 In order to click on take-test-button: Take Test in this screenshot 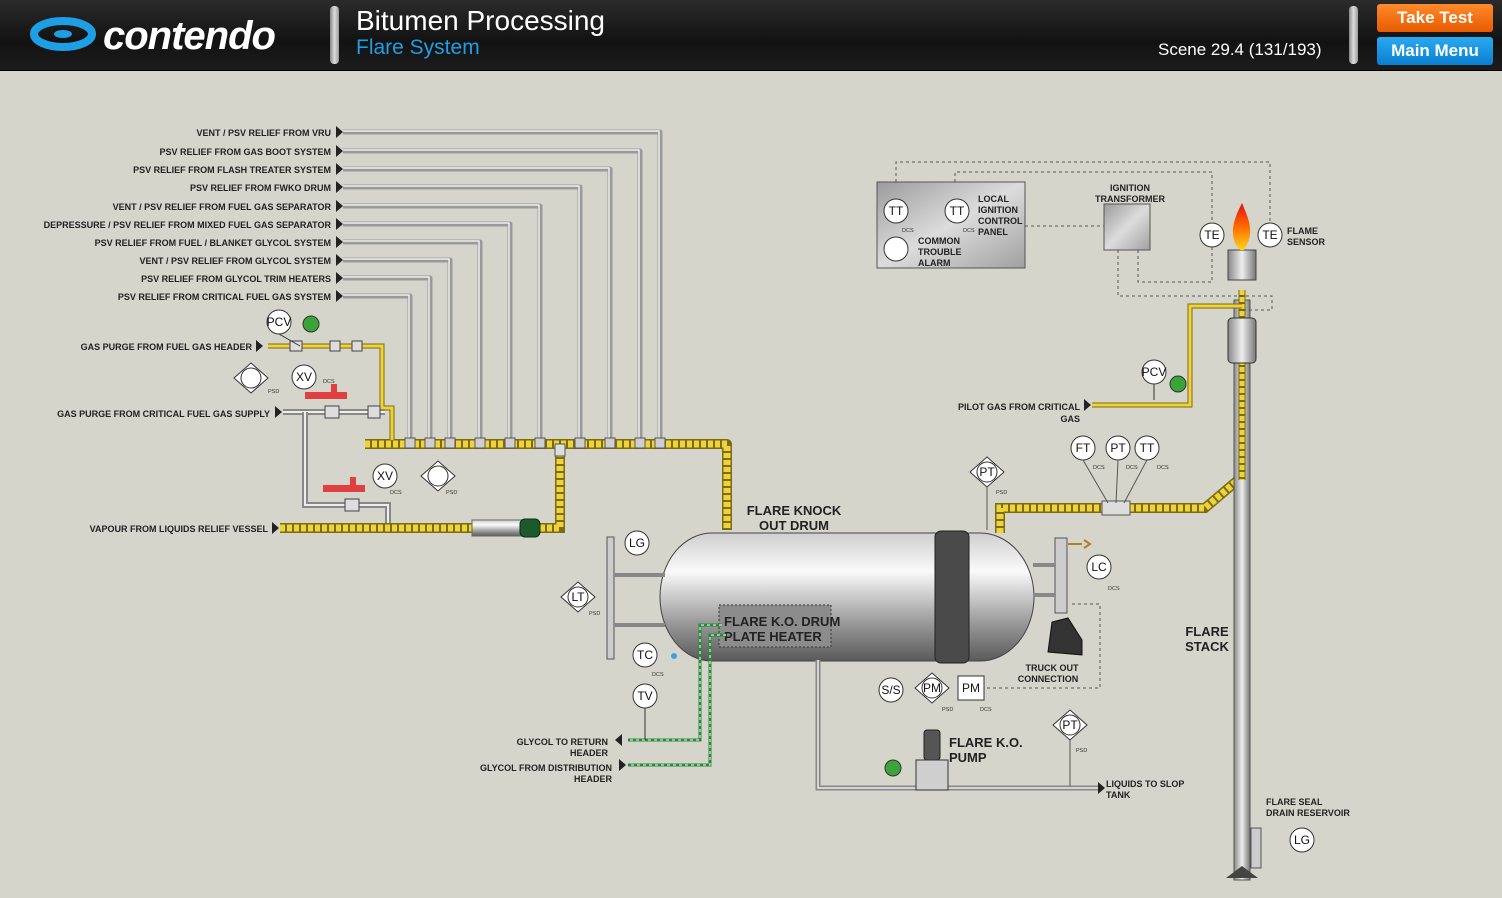, I will do `click(1435, 18)`.